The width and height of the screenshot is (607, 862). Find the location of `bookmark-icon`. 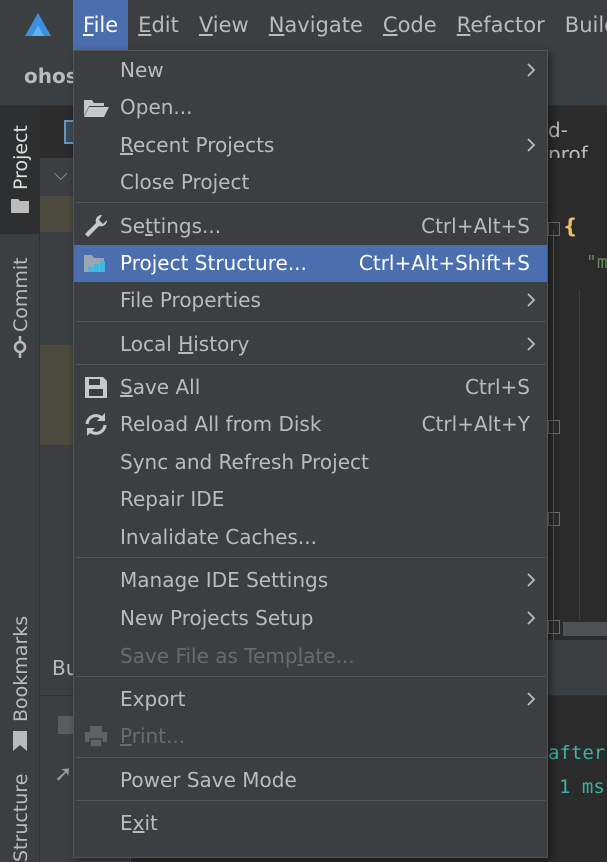

bookmark-icon is located at coordinates (20, 741).